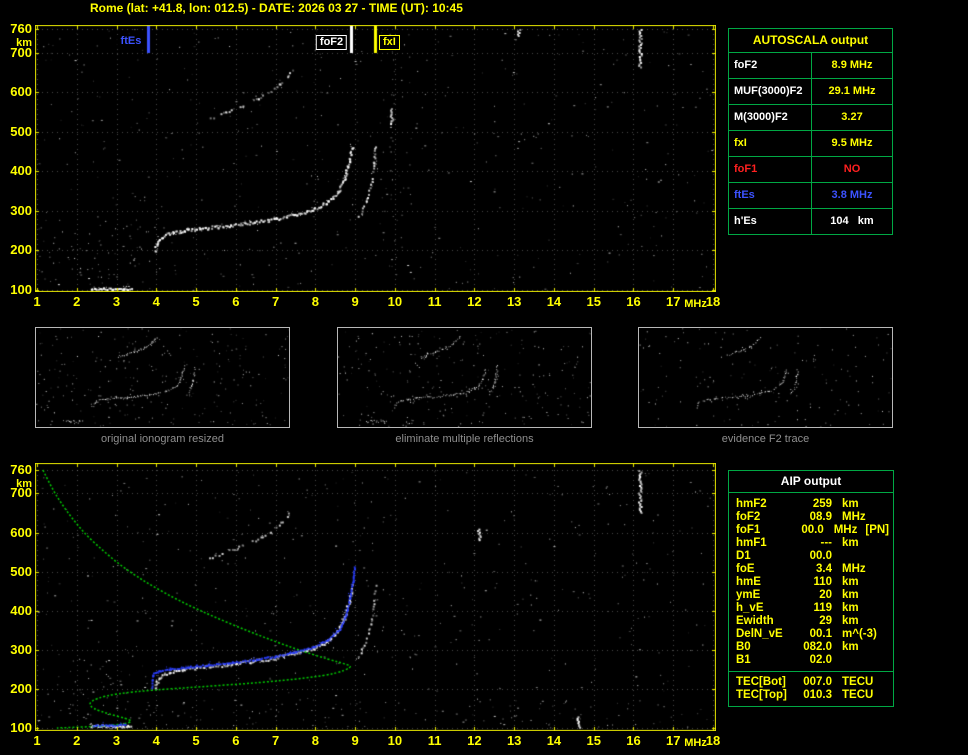  Describe the element at coordinates (765, 439) in the screenshot. I see `thumbnail-caption-evidence: evidence F2 trace` at that location.